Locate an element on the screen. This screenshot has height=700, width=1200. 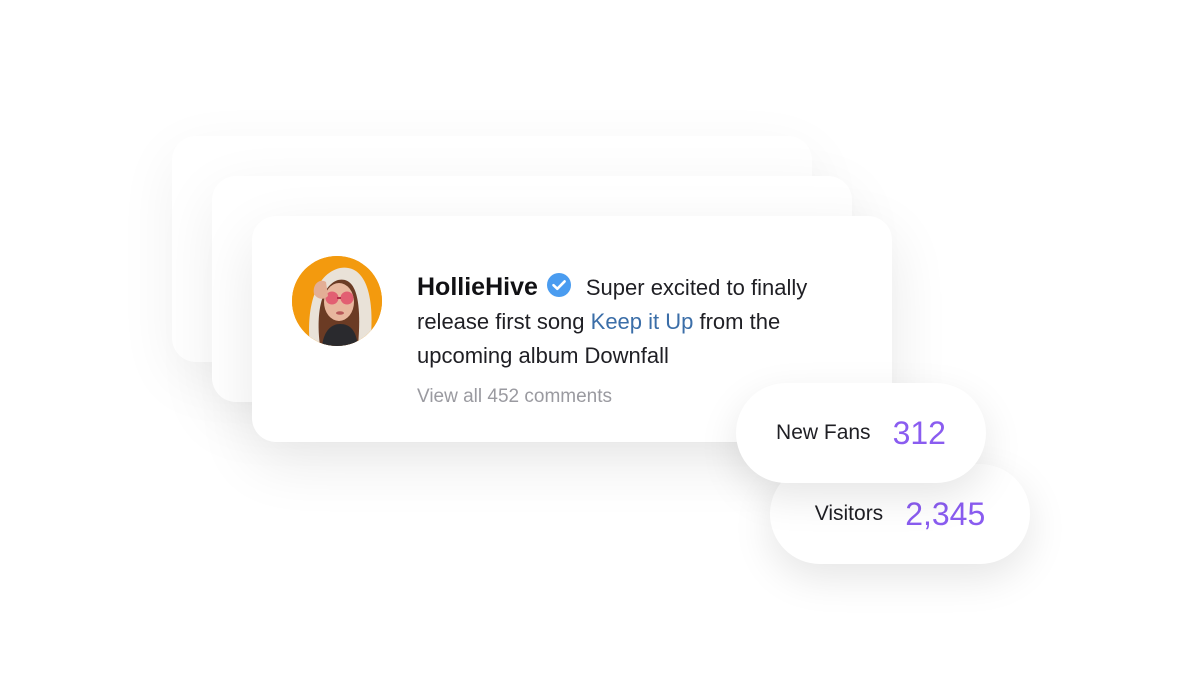
song-link: Keep it Up is located at coordinates (642, 321).